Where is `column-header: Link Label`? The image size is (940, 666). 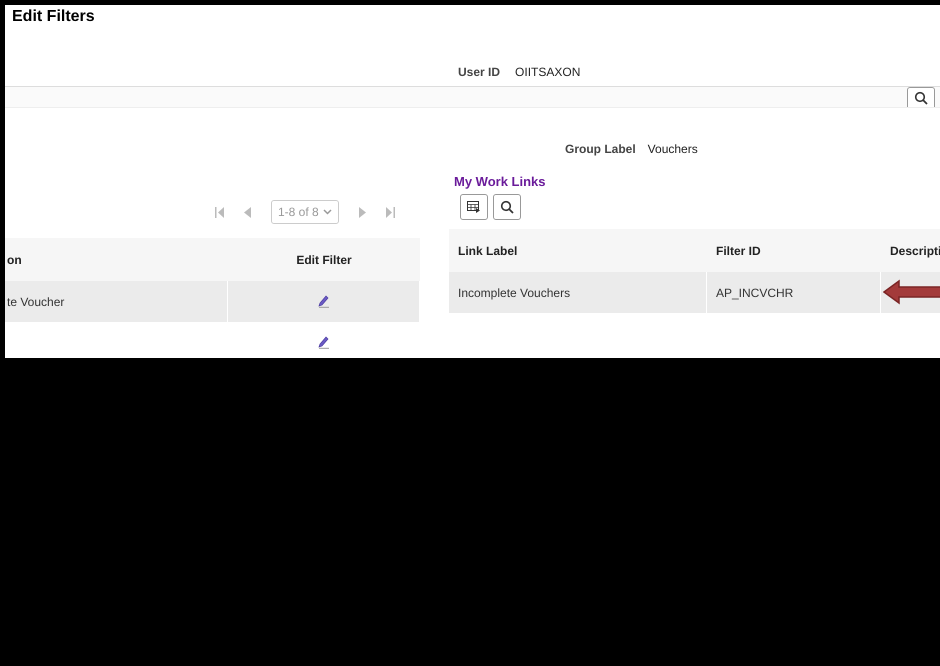 column-header: Link Label is located at coordinates (578, 250).